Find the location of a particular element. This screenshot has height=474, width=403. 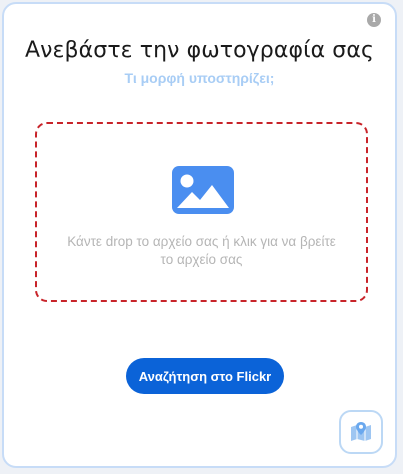

info-icon: i is located at coordinates (374, 20).